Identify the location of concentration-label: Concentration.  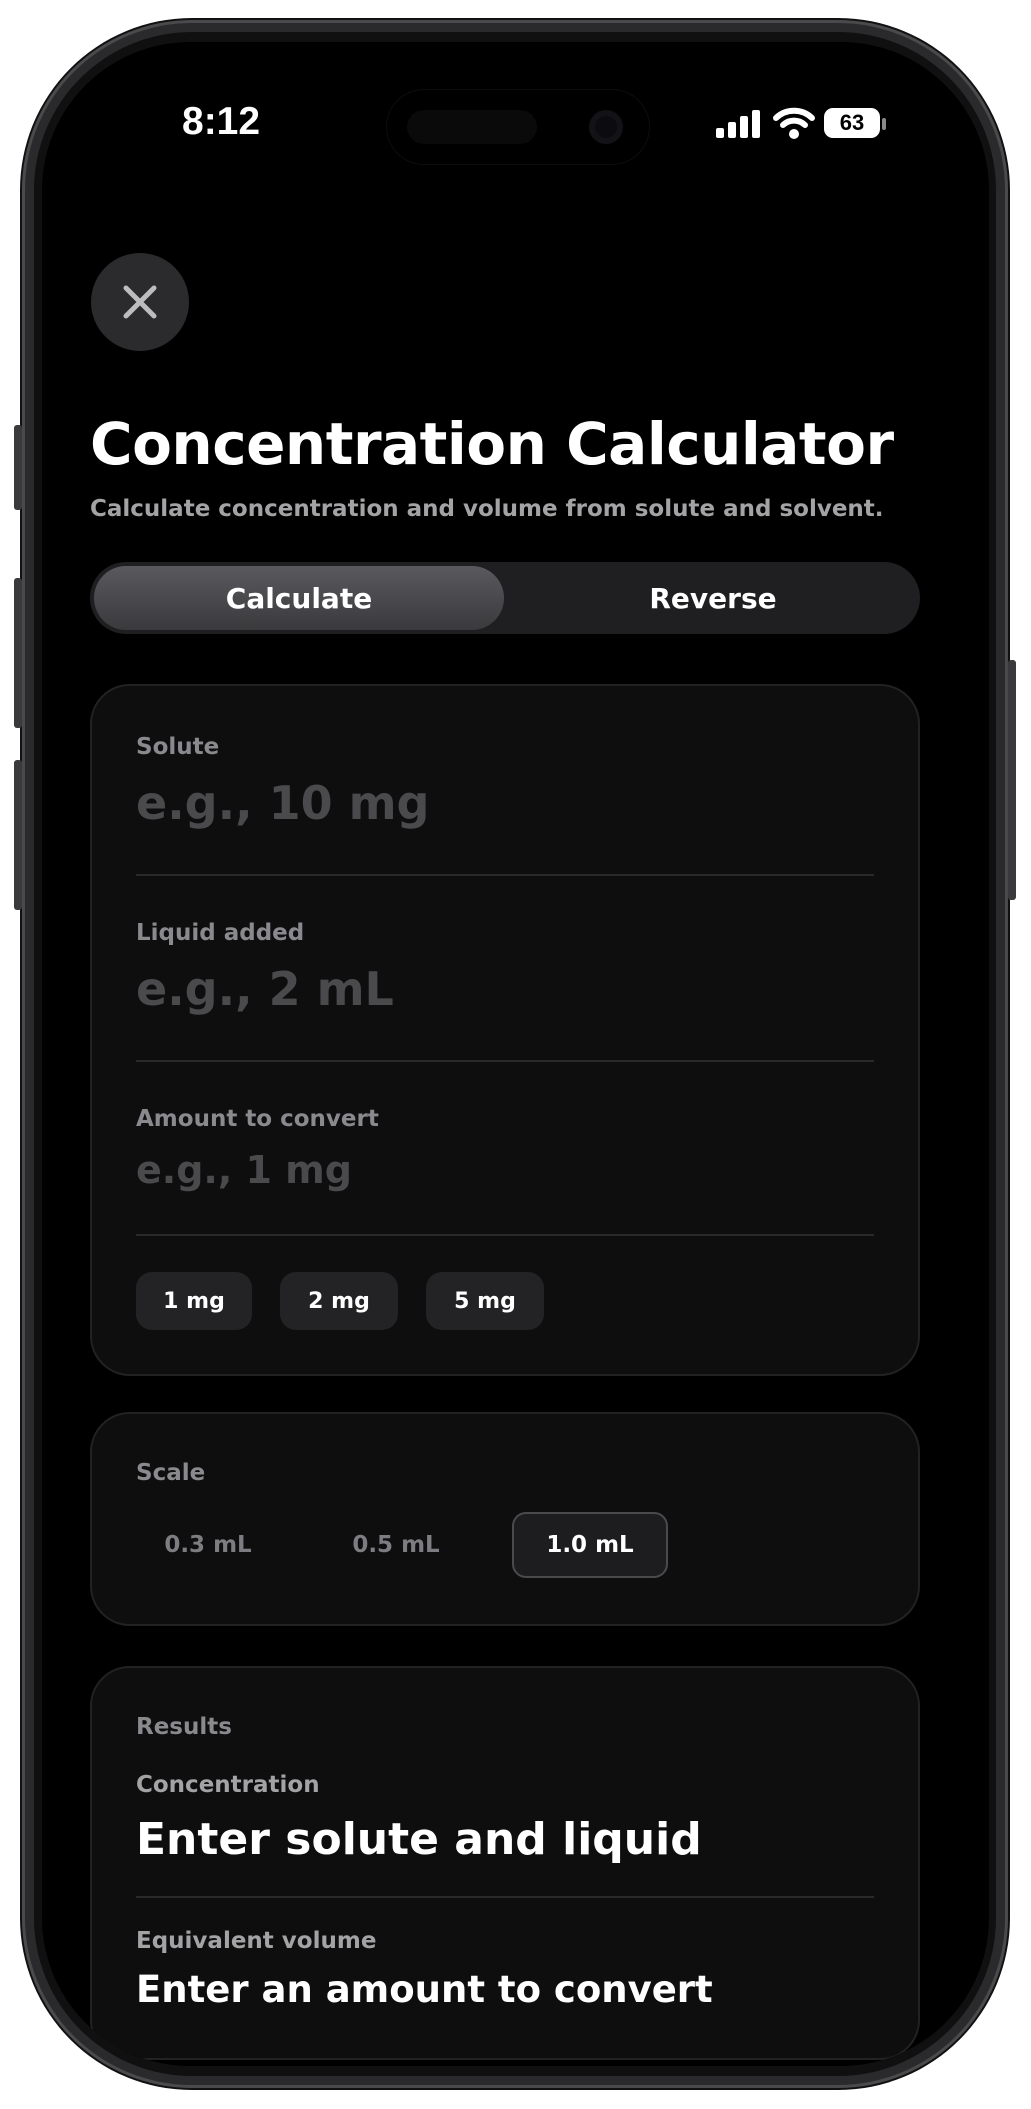
(228, 1785).